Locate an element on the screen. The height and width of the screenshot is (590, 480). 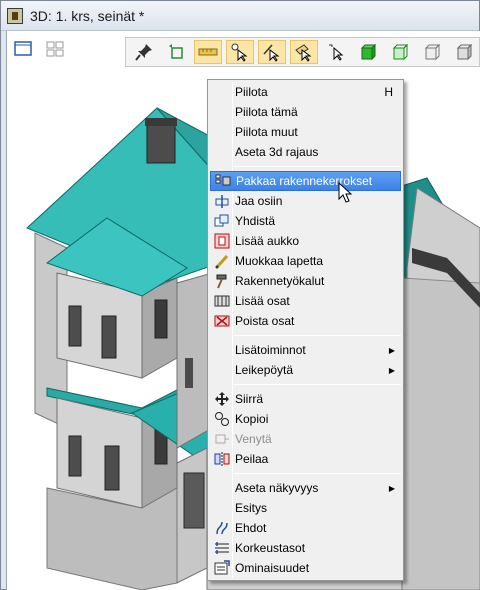
pin-icon is located at coordinates (144, 52).